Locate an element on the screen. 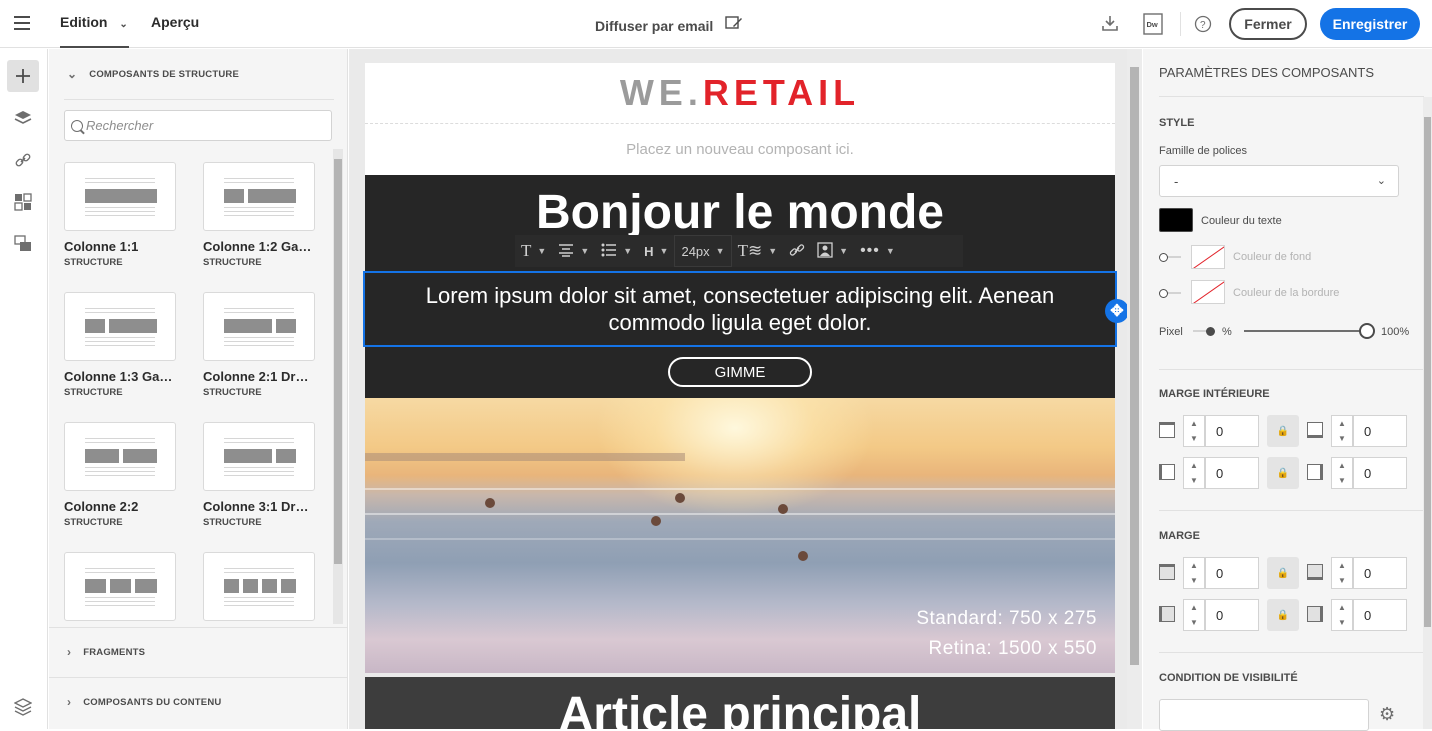  help-icon: ? is located at coordinates (1203, 24).